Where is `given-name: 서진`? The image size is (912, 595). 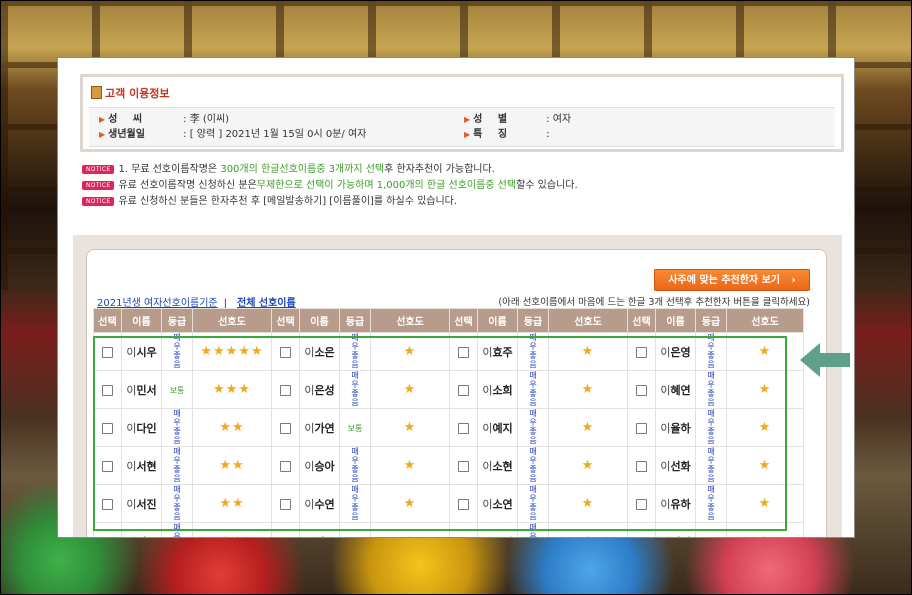 given-name: 서진 is located at coordinates (146, 504).